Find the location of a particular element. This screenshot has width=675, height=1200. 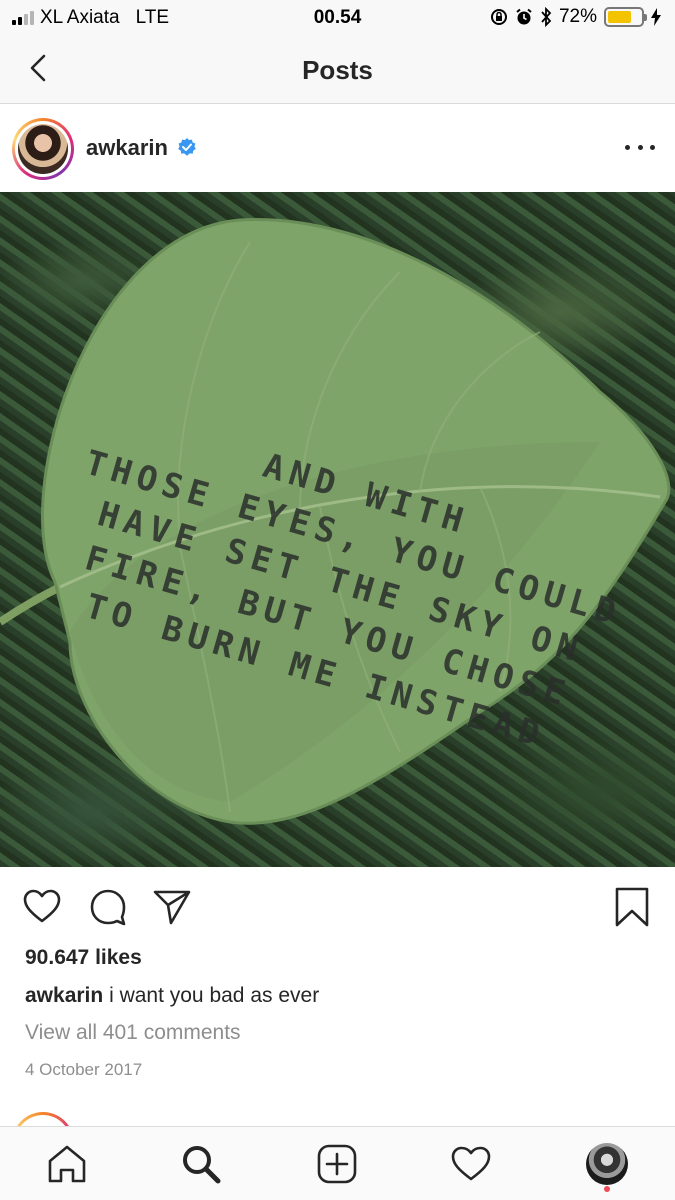

bookmark-icon is located at coordinates (632, 907).